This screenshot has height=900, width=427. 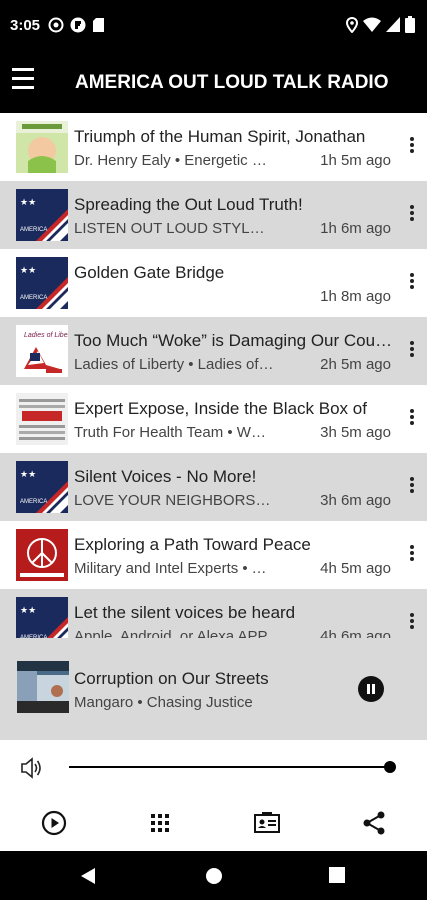 I want to click on location-icon, so click(x=352, y=24).